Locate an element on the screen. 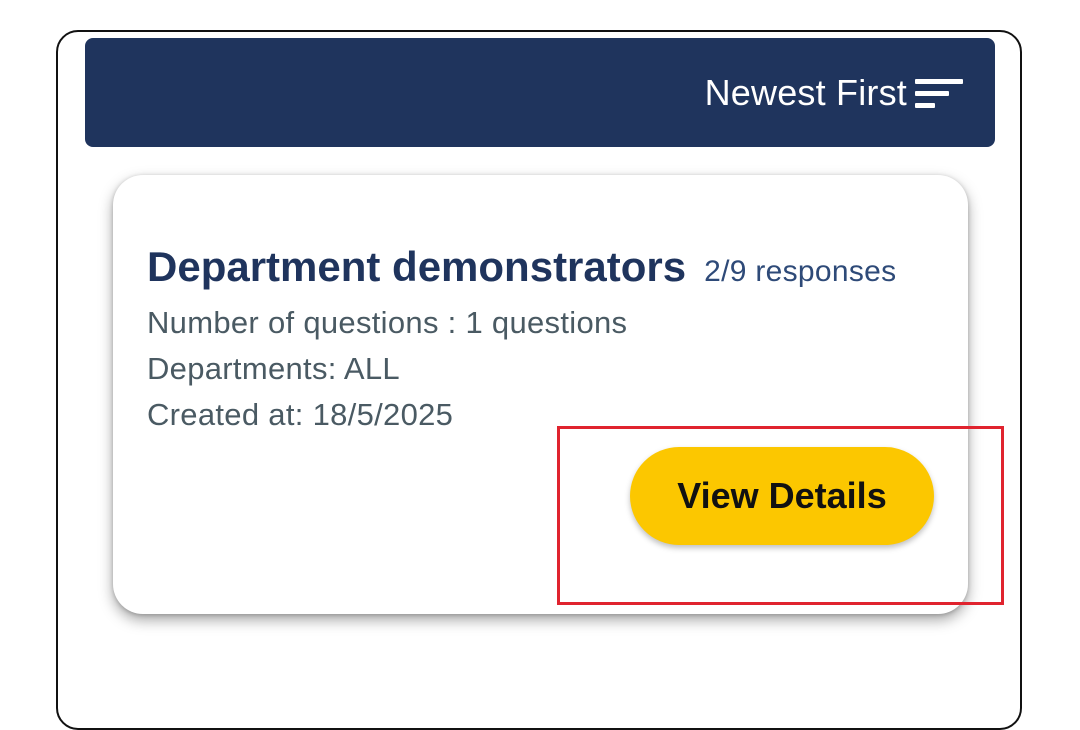 The image size is (1080, 730). survey-title-row: Department demonstrators 2/9 responses is located at coordinates (521, 267).